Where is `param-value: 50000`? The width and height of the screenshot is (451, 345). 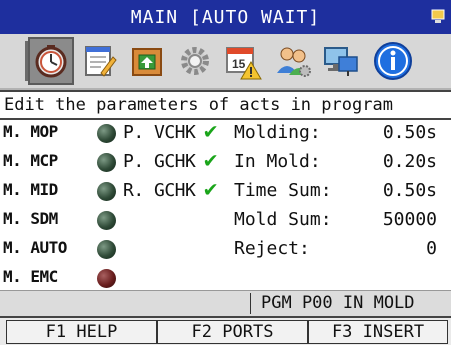 param-value: 50000 is located at coordinates (409, 219).